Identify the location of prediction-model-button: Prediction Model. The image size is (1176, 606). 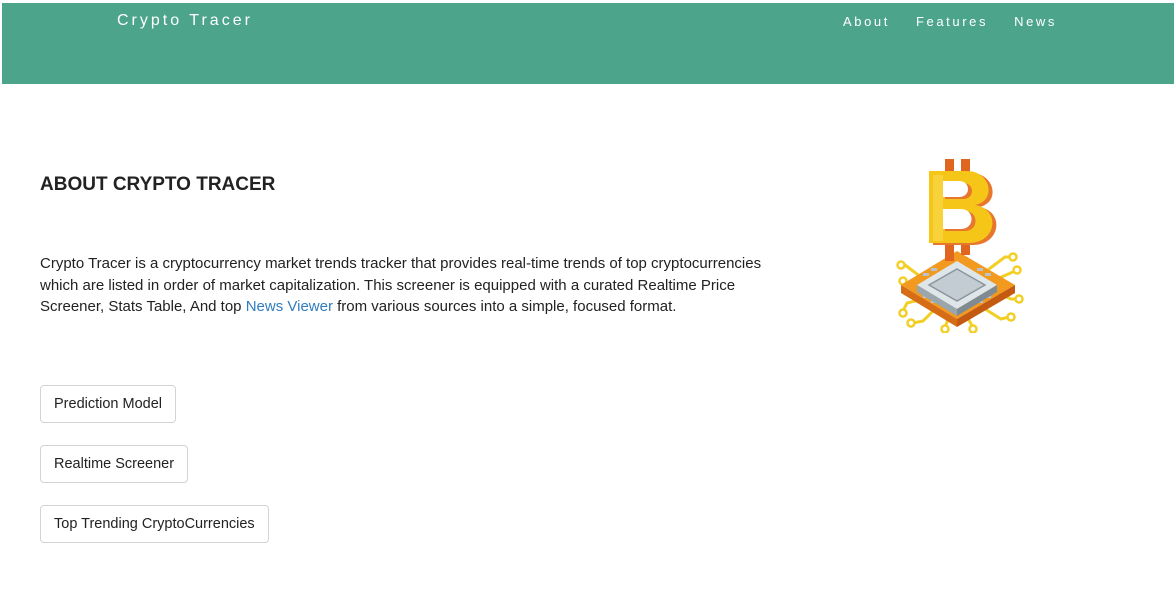
(108, 404).